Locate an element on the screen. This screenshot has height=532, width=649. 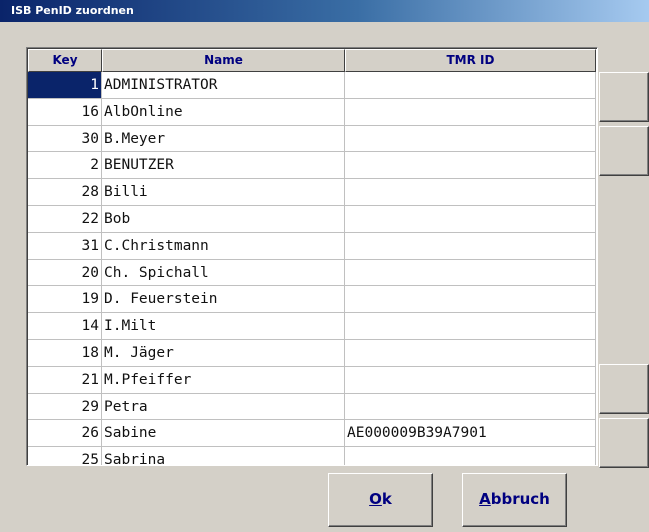
cell-key: 18 is located at coordinates (65, 353).